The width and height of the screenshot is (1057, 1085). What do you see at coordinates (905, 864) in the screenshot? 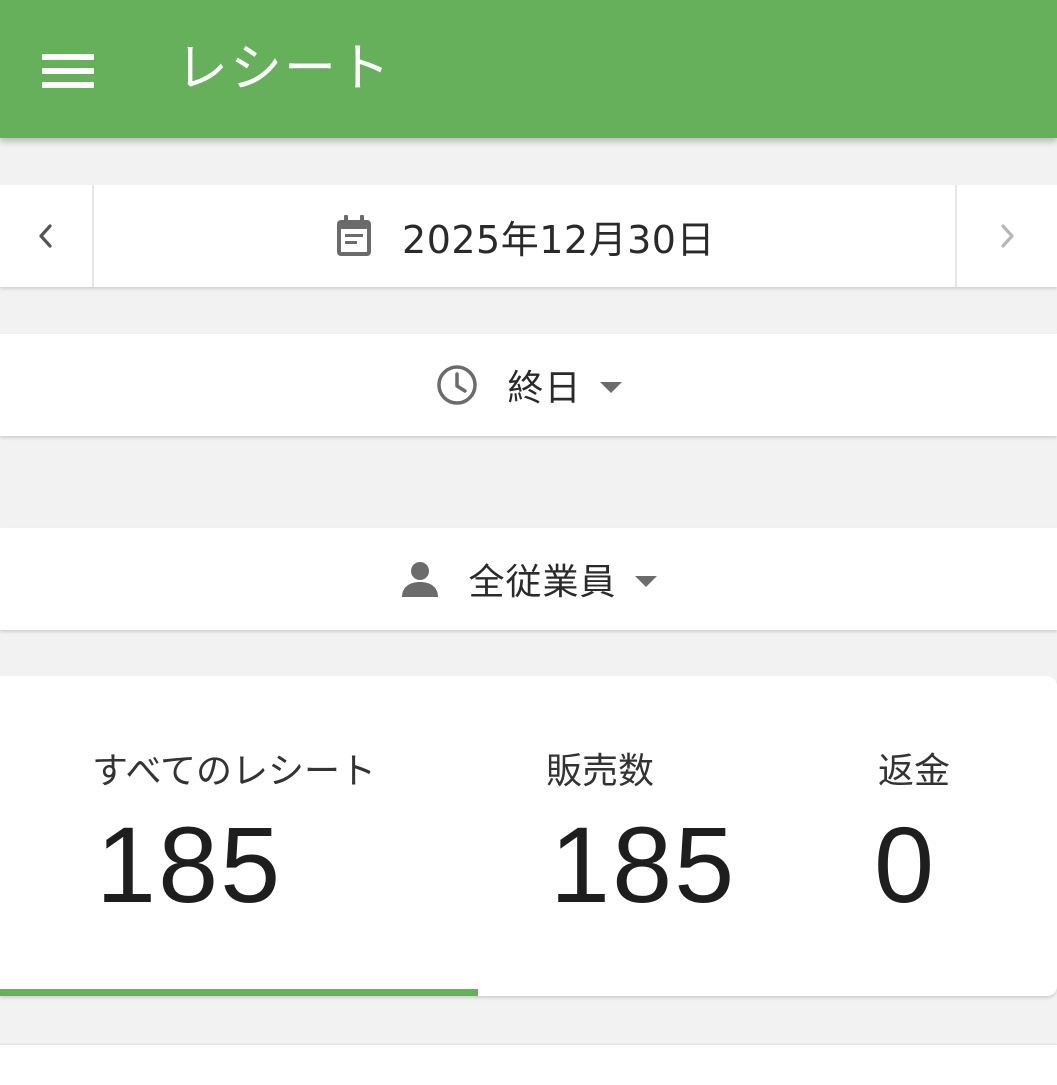
I see `stat-value-refunds: 0` at bounding box center [905, 864].